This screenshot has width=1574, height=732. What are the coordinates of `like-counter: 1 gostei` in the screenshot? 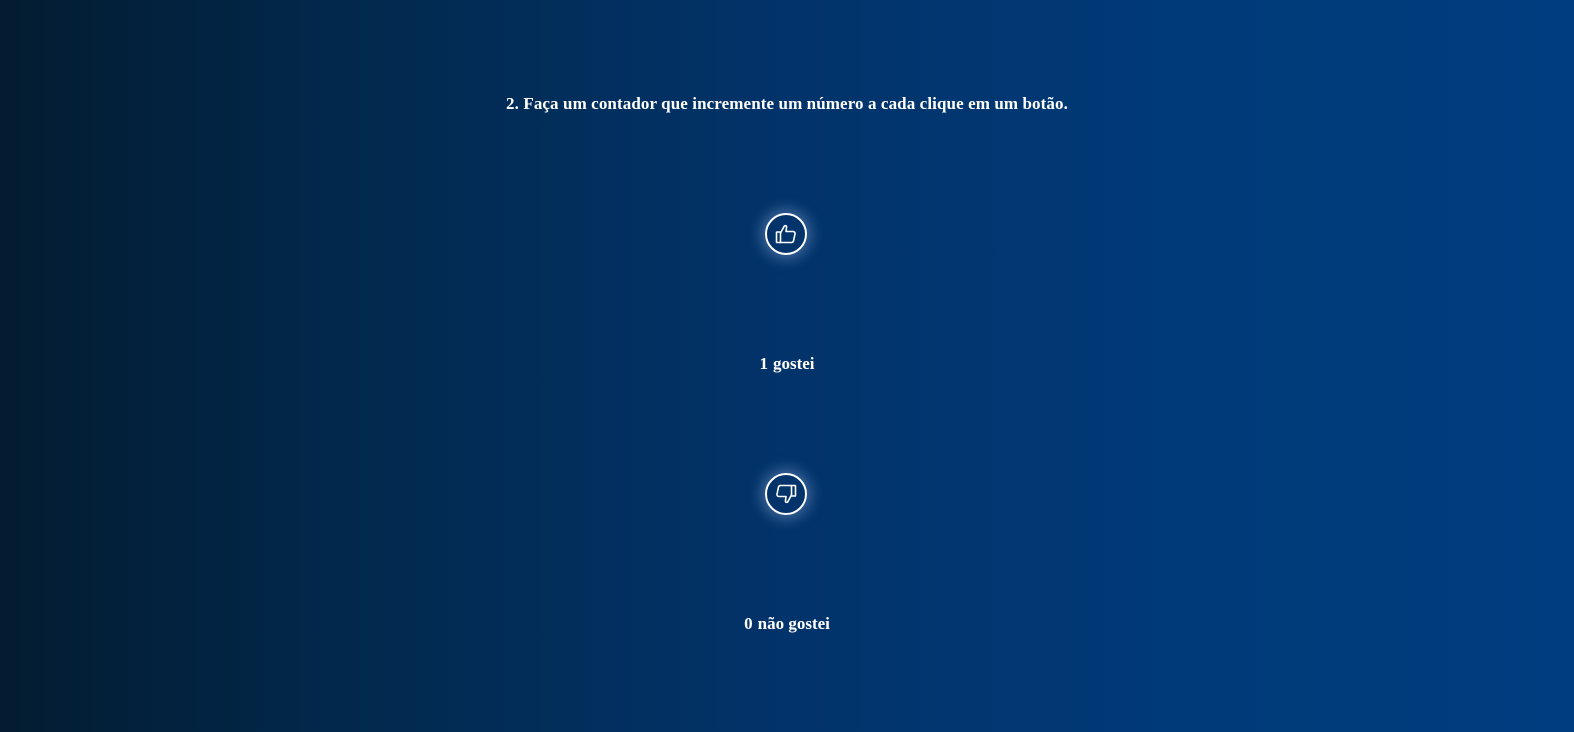 It's located at (787, 364).